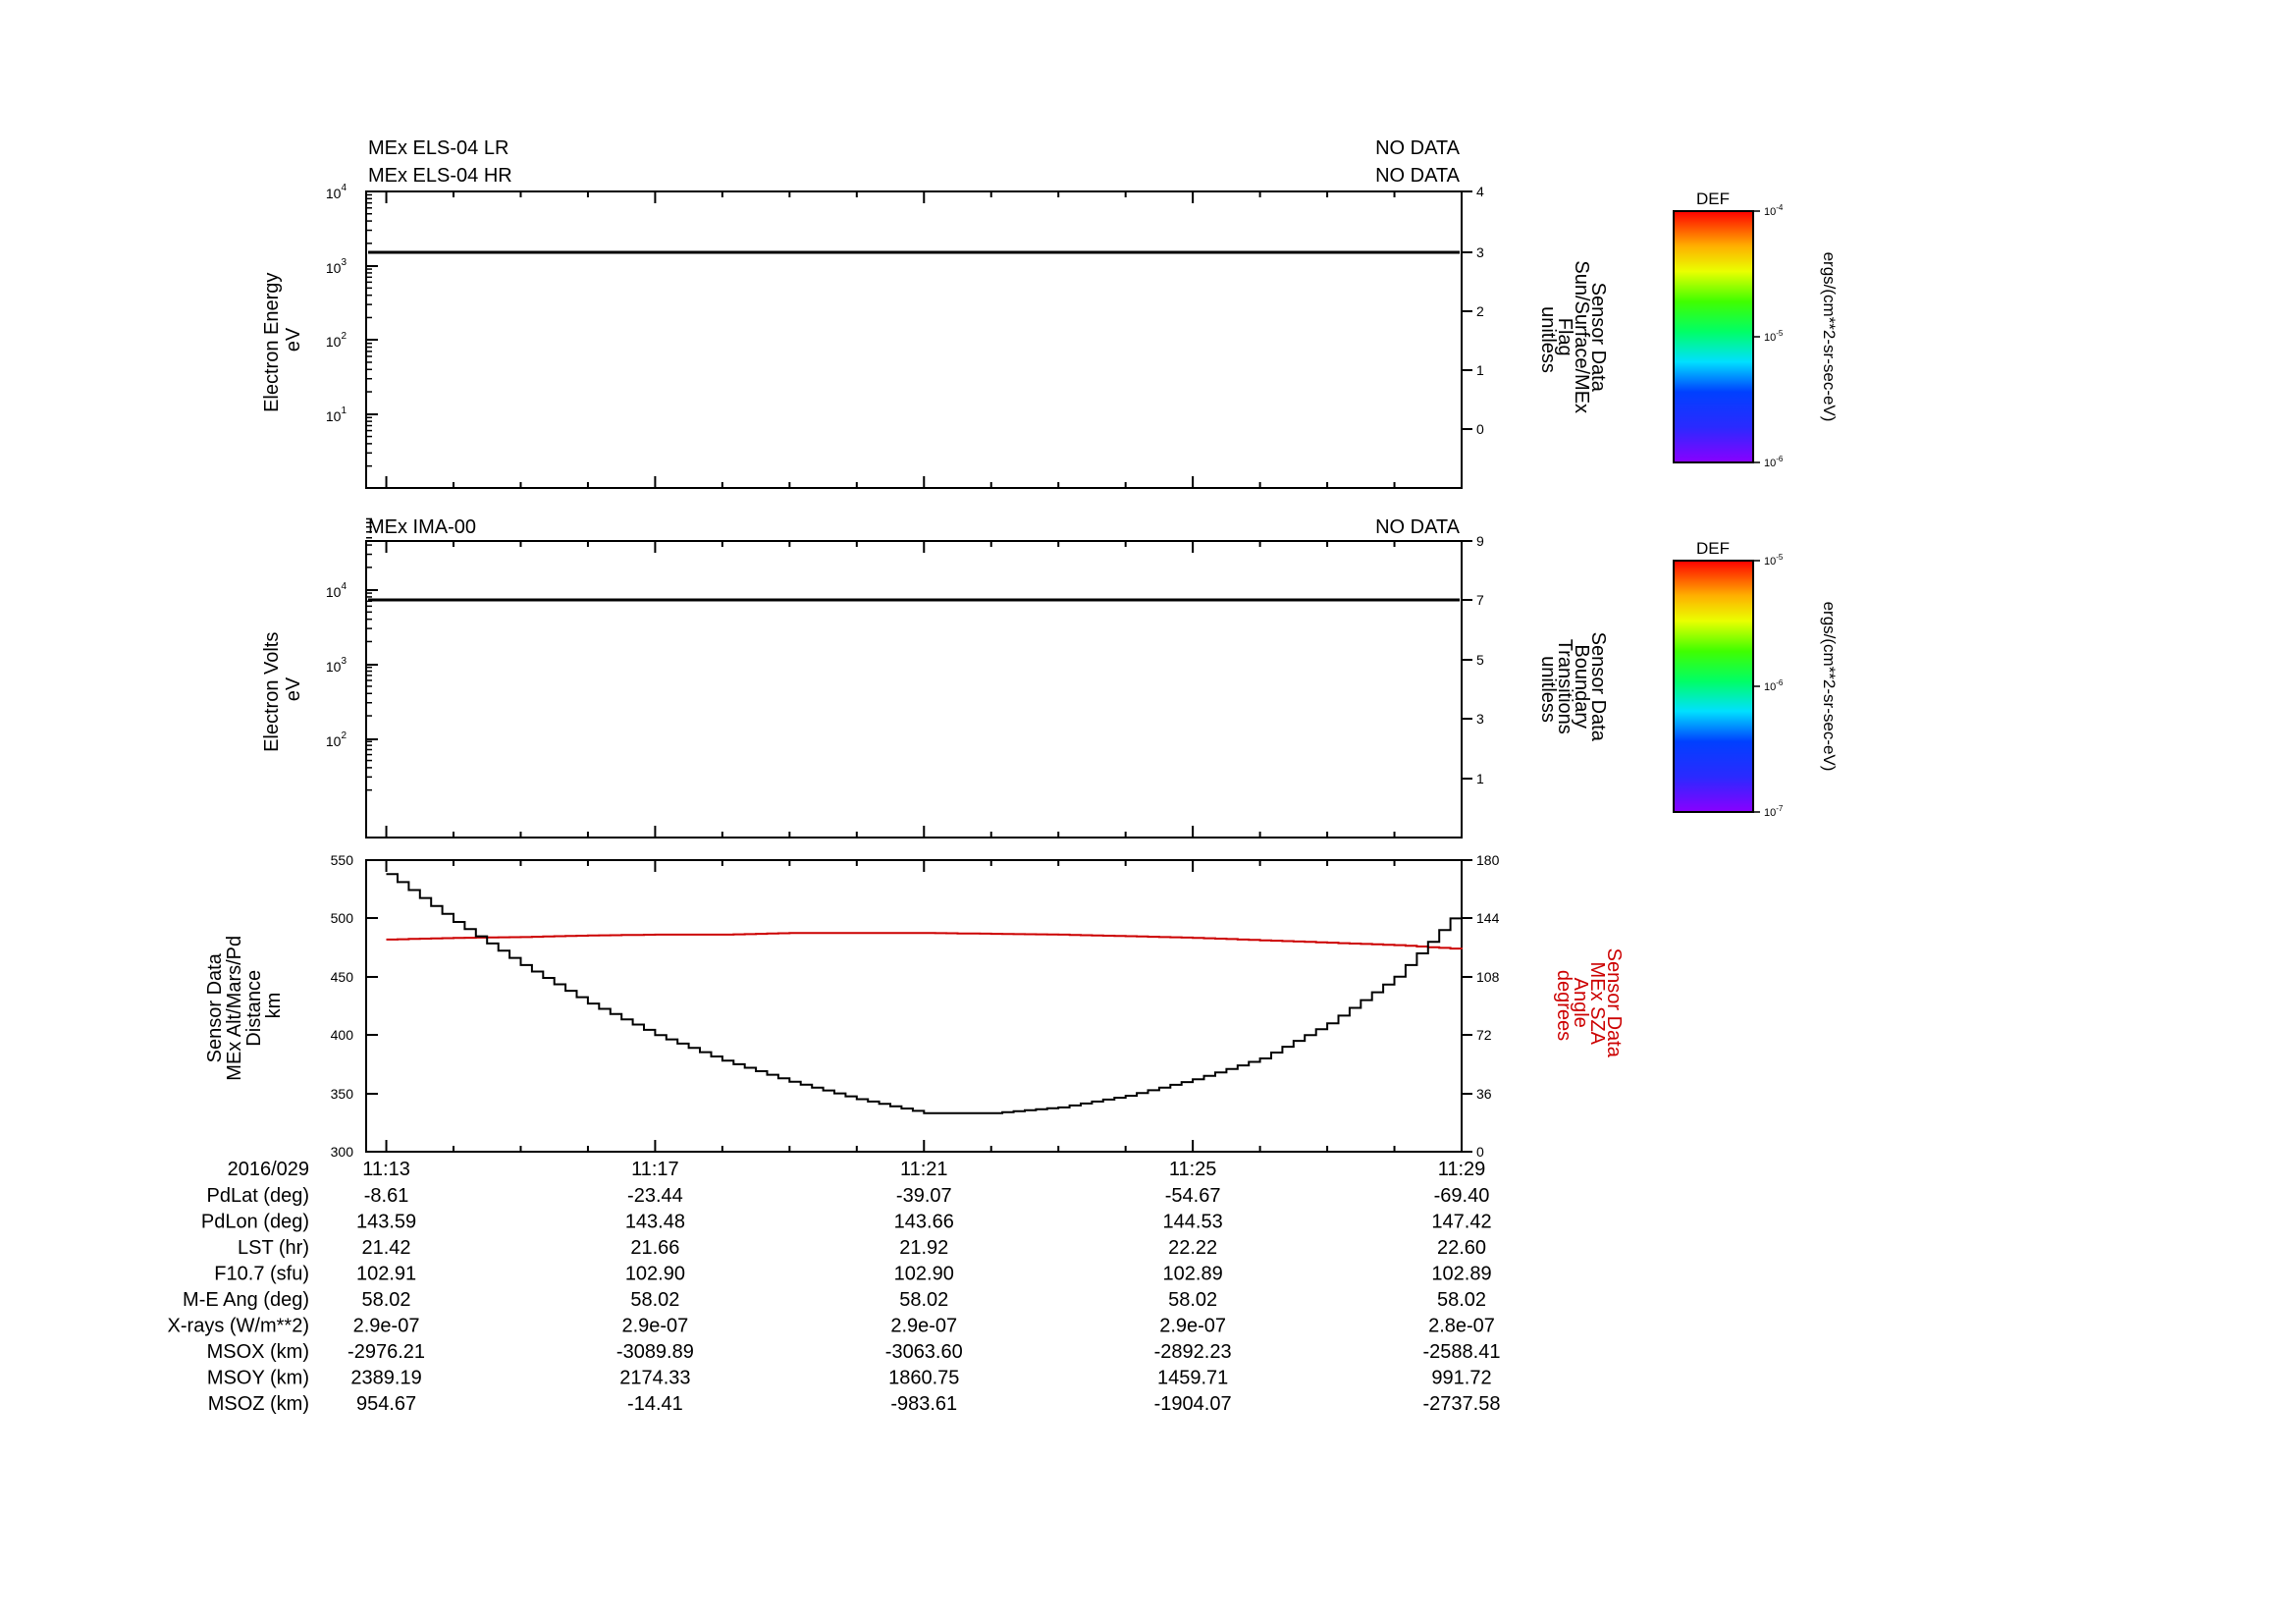  What do you see at coordinates (1480, 370) in the screenshot?
I see `els-right-tick-label: 1` at bounding box center [1480, 370].